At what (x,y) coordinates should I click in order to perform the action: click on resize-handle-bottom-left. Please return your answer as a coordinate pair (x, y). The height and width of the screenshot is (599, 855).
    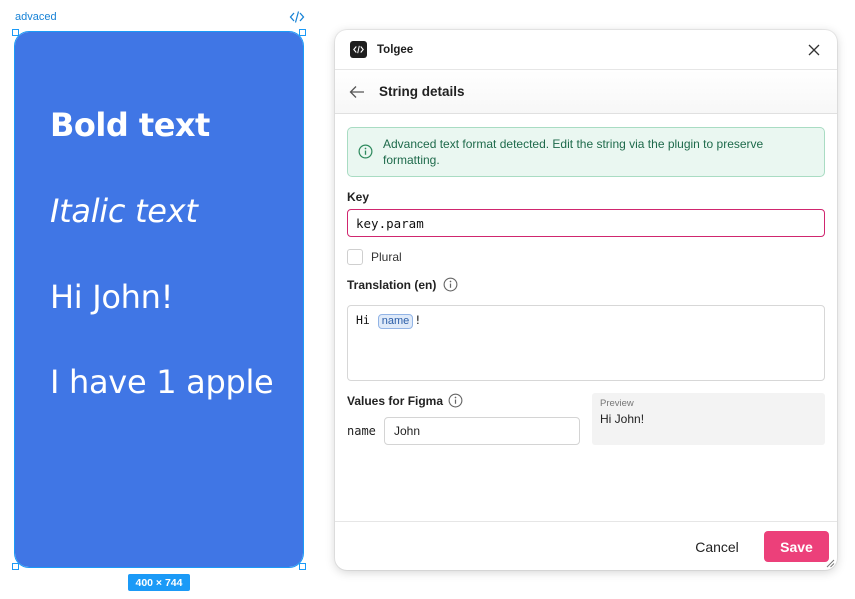
    Looking at the image, I should click on (15, 566).